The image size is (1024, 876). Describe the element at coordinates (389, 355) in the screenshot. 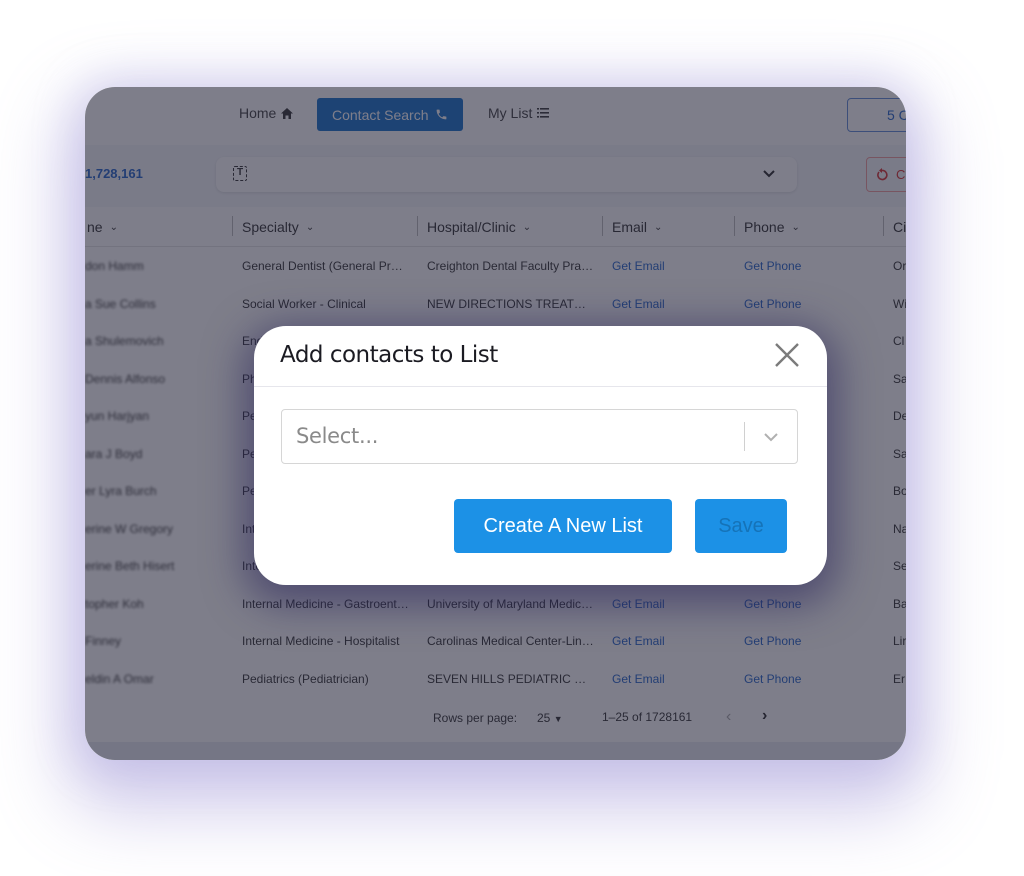

I see `dialog-title: Add contacts to List` at that location.